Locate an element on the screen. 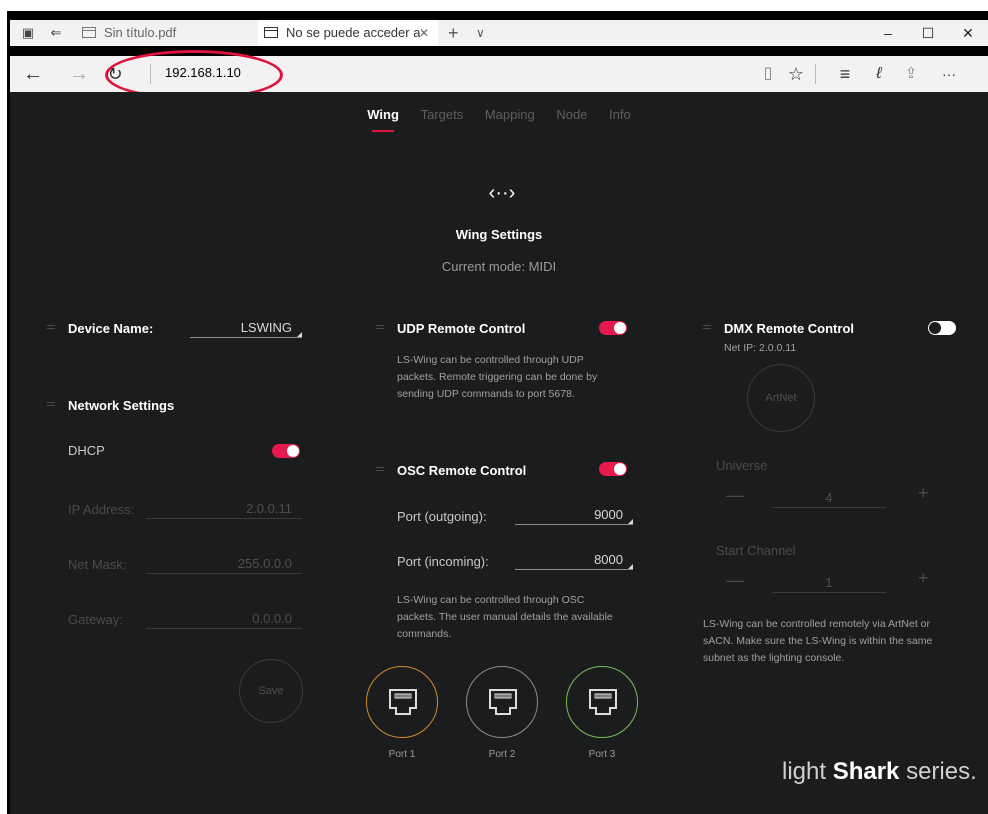 This screenshot has width=988, height=814. web-note-icon: ℓ is located at coordinates (879, 74).